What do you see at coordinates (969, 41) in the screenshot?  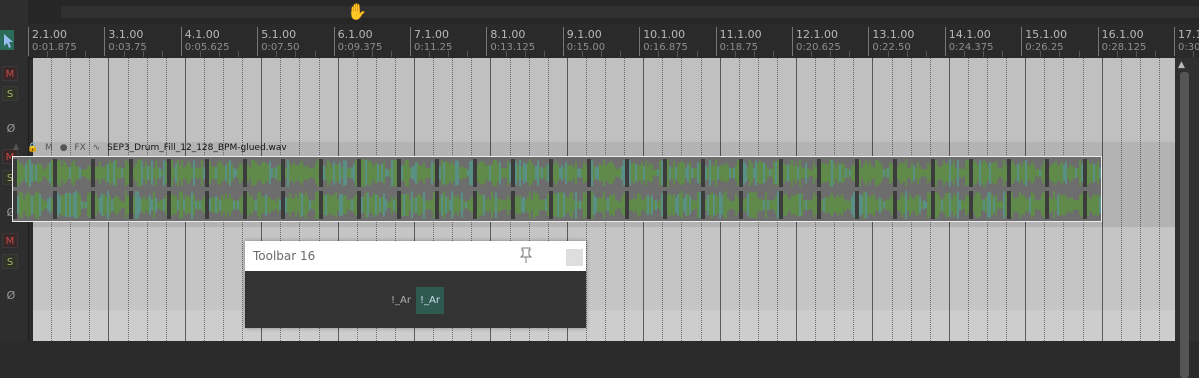 I see `ruler-marker: 14.1.00 0:24.375` at bounding box center [969, 41].